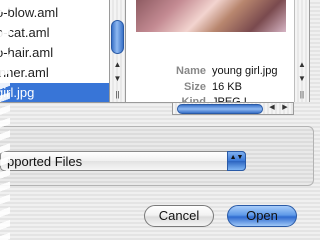  Describe the element at coordinates (262, 216) in the screenshot. I see `open-button: Open` at that location.